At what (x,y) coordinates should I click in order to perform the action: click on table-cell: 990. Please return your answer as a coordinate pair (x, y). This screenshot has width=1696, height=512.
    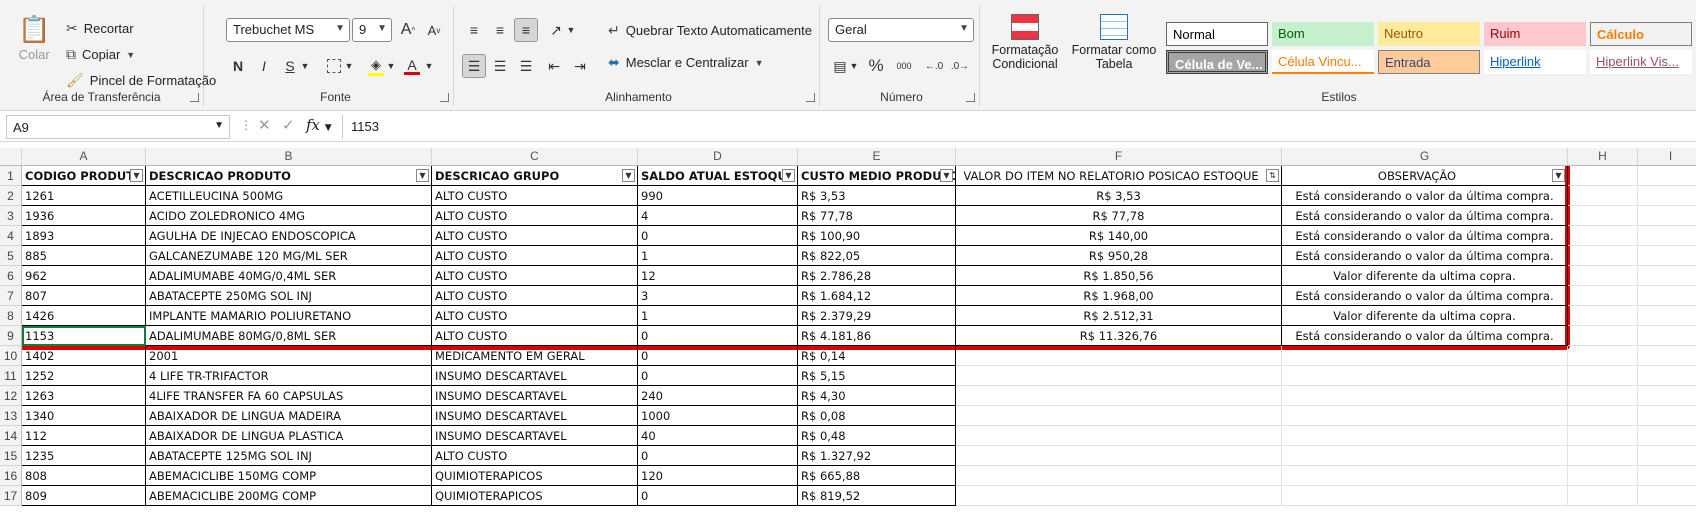
    Looking at the image, I should click on (718, 196).